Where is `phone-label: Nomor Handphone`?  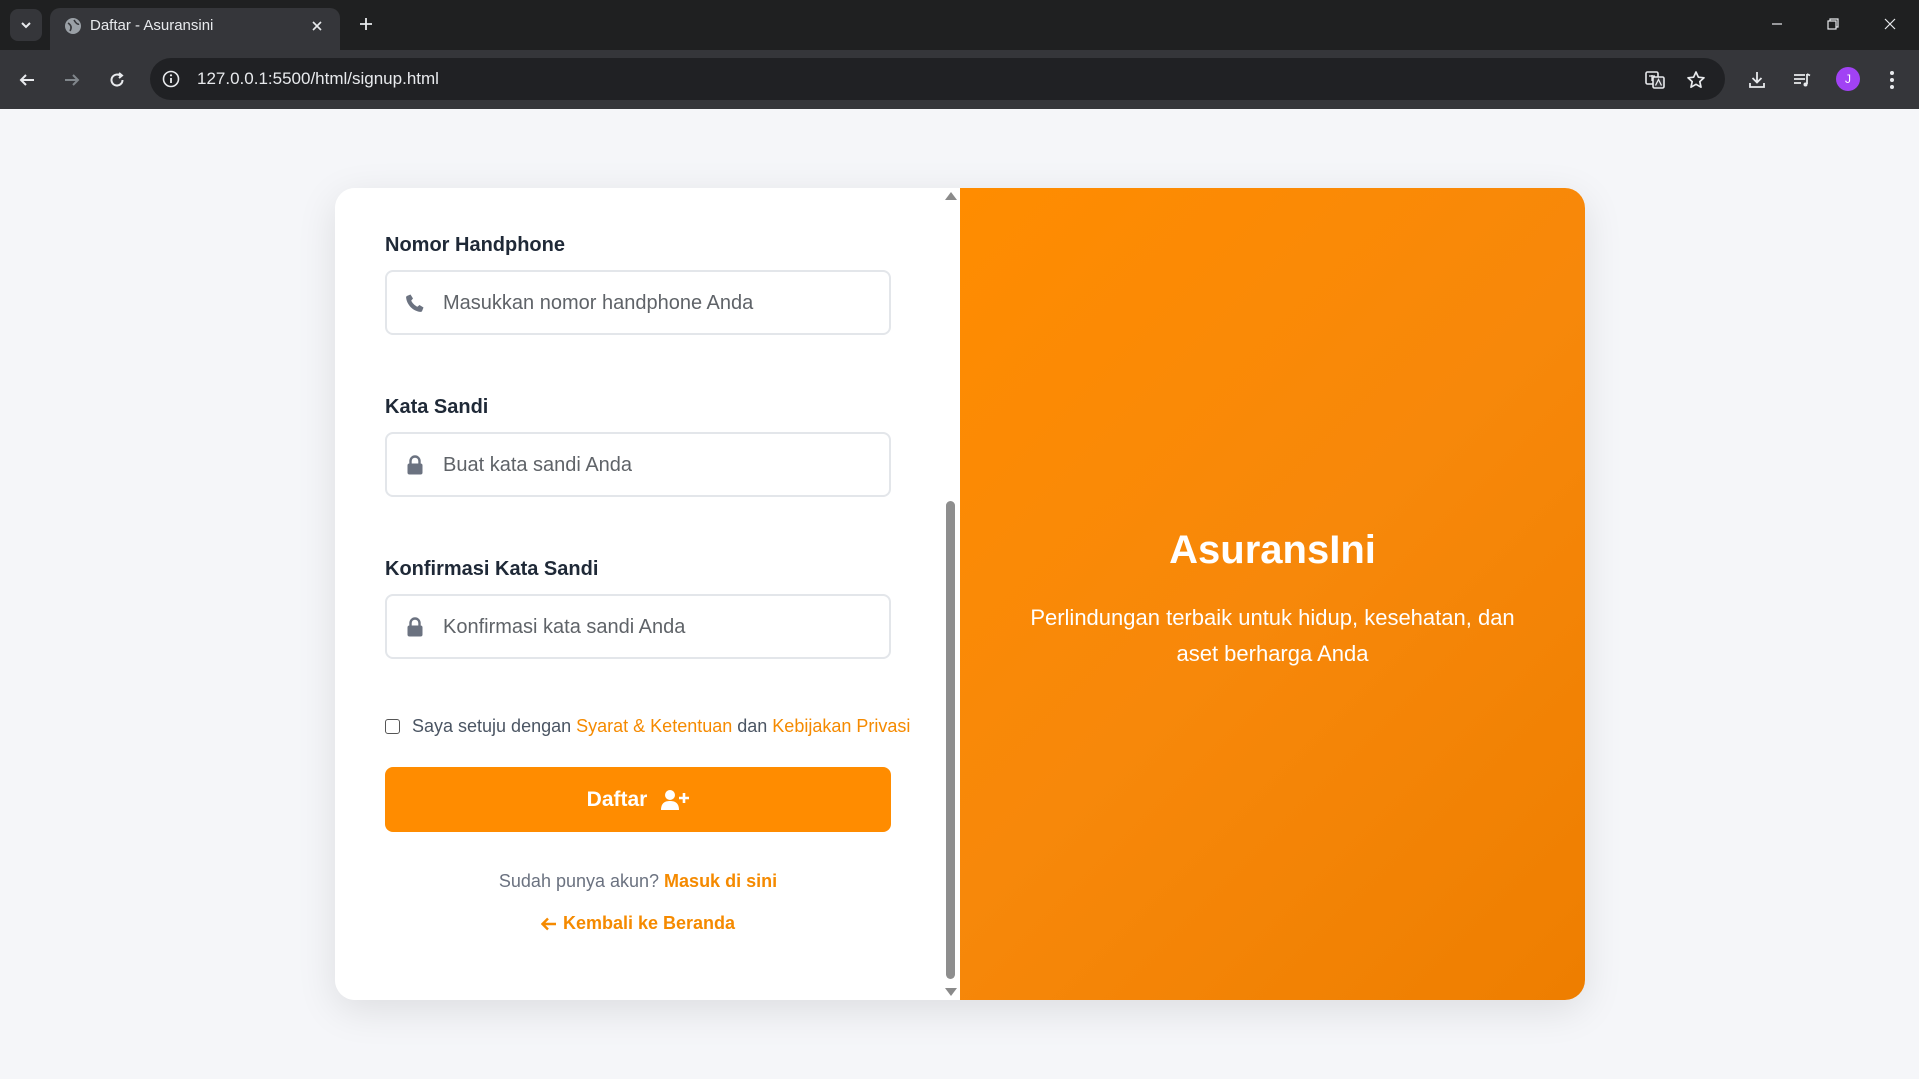 phone-label: Nomor Handphone is located at coordinates (475, 245).